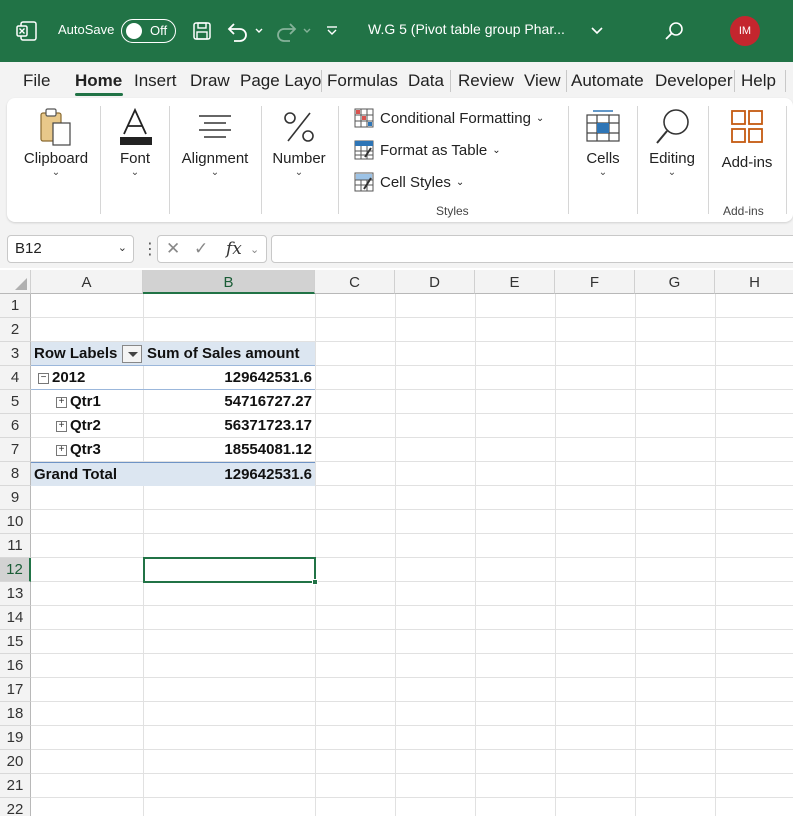 This screenshot has height=816, width=793. I want to click on row-header: 22, so click(15, 807).